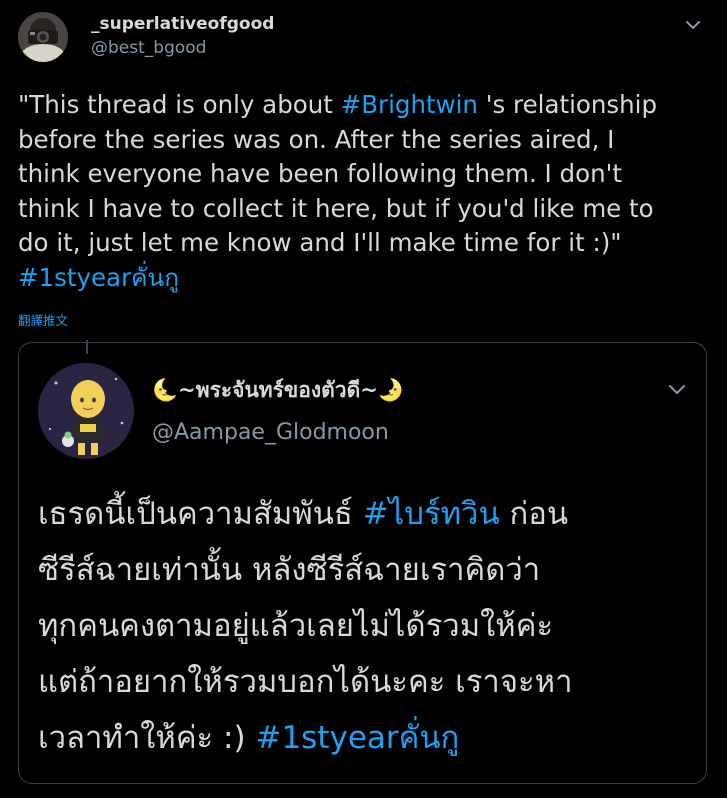 This screenshot has width=727, height=798. I want to click on quoted-text-line: ทุกคนคงตามอยู่แล้วเลยไม่ได้รวมให้ค่ะ, so click(296, 626).